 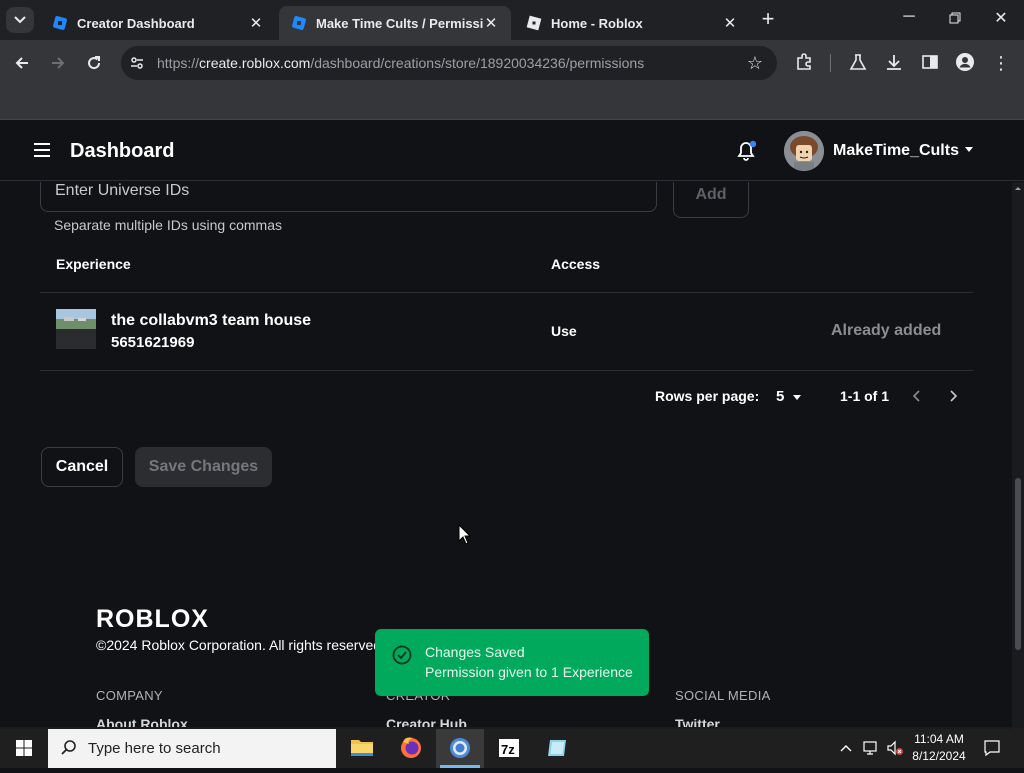 I want to click on folder-icon, so click(x=362, y=748).